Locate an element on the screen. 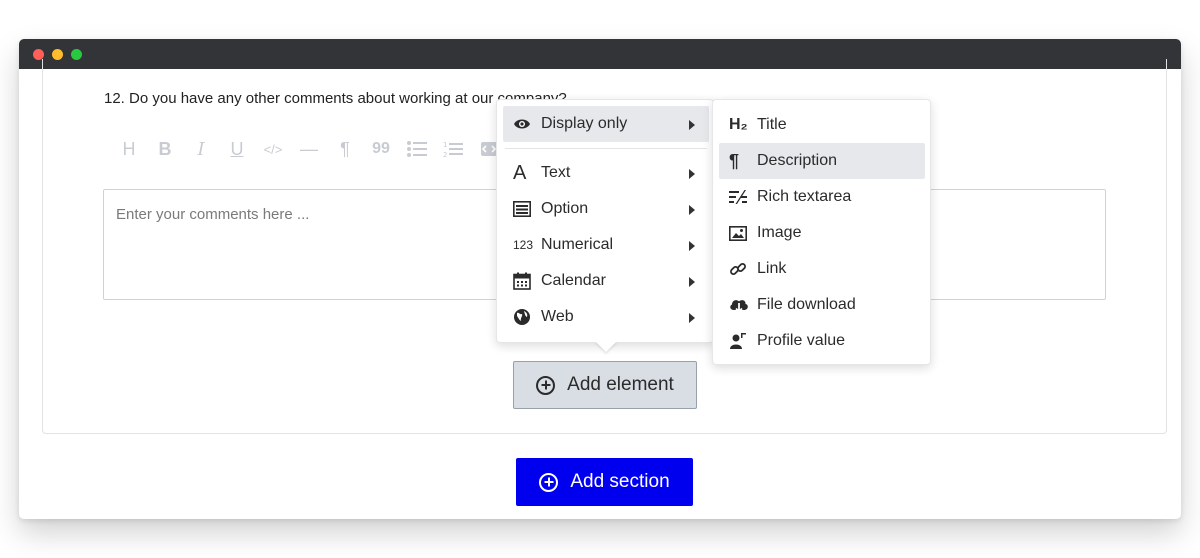 This screenshot has width=1200, height=558. pilcrow-icon: ¶ is located at coordinates (734, 160).